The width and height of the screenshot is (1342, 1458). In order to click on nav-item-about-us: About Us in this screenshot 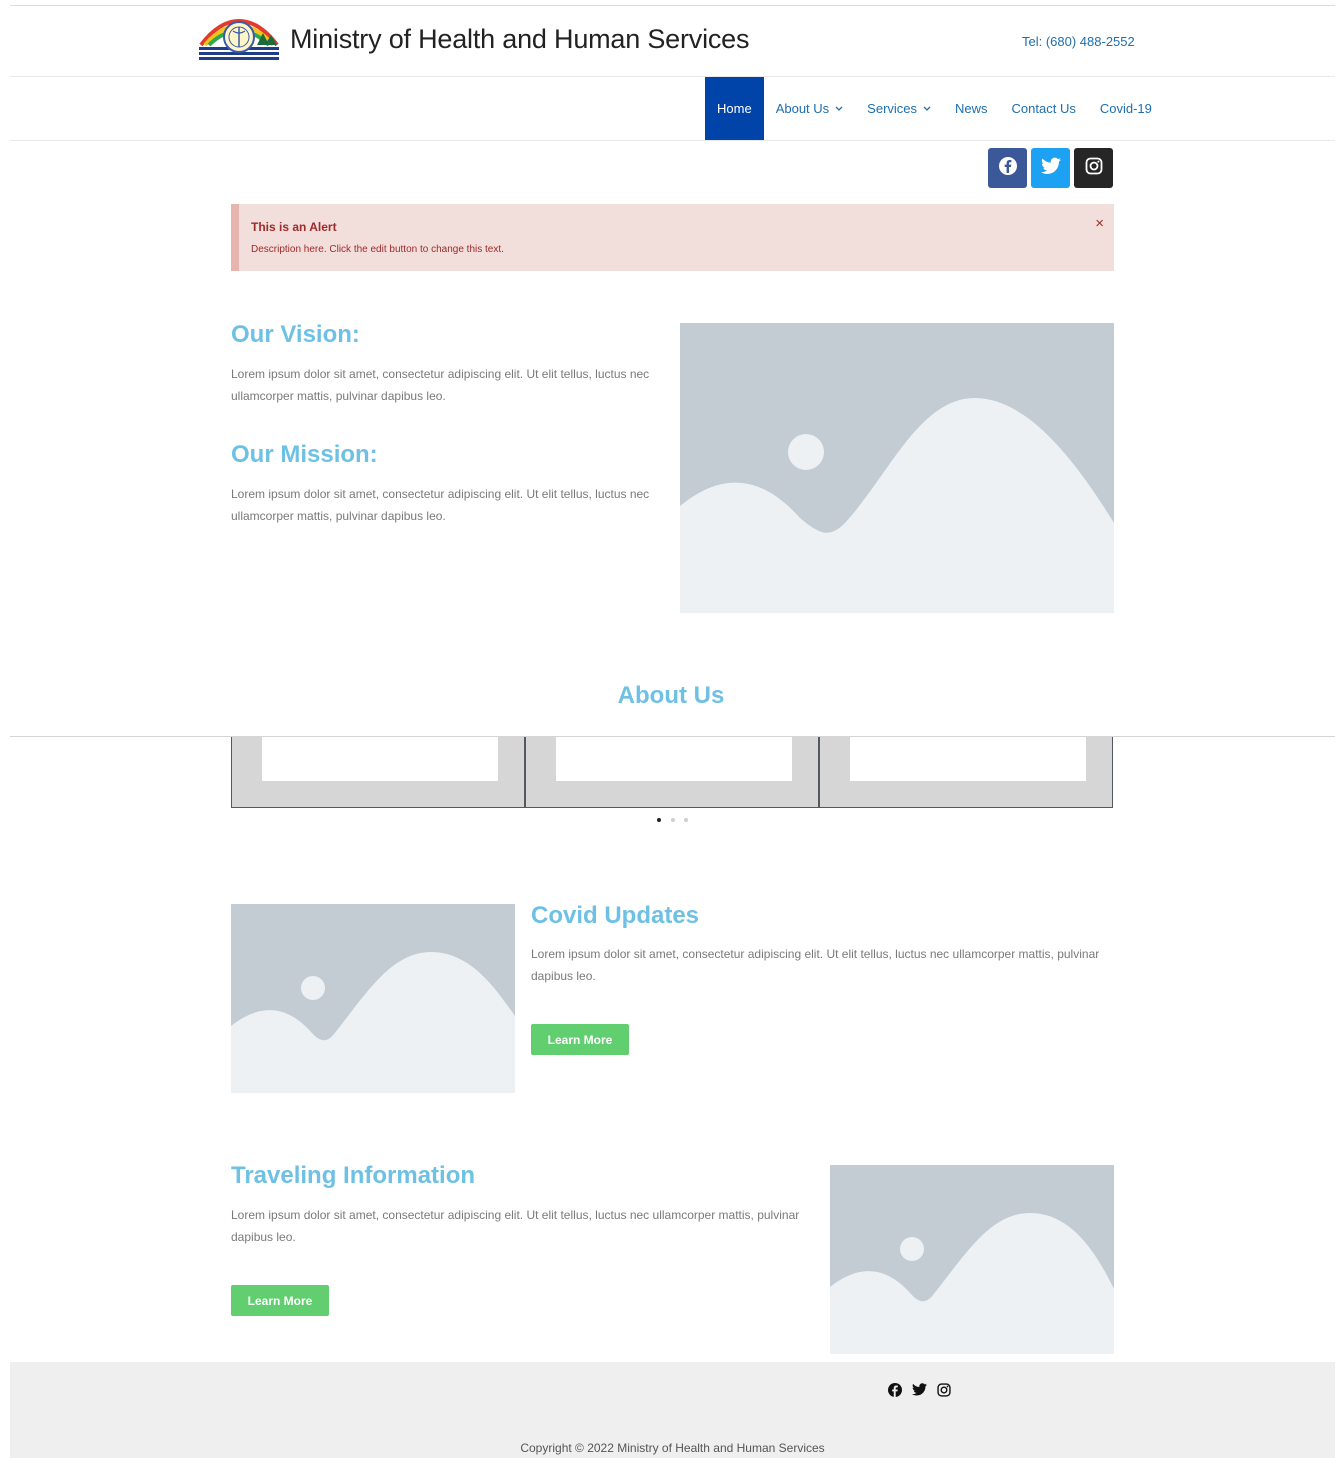, I will do `click(809, 108)`.